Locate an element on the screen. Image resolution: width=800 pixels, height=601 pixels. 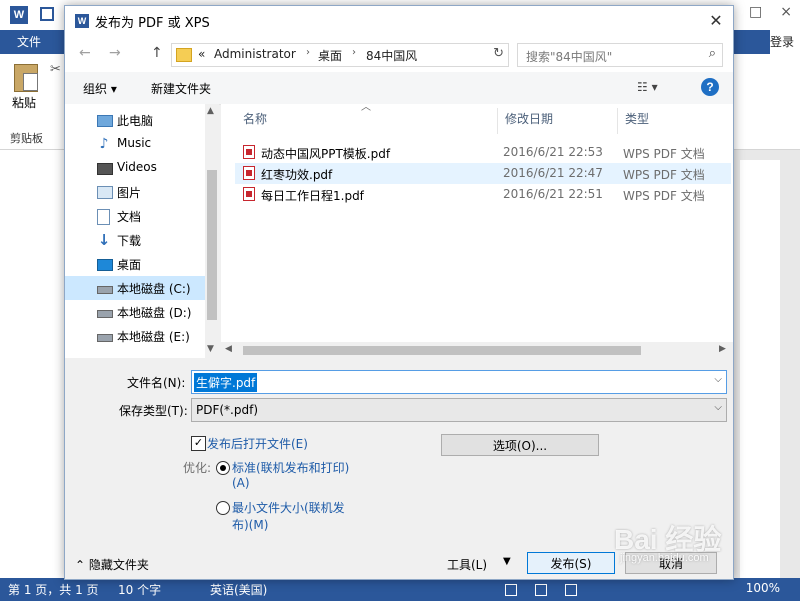
dialog-titlebar: W 发布为 PDF 或 XPS ✕ is located at coordinates (399, 21).